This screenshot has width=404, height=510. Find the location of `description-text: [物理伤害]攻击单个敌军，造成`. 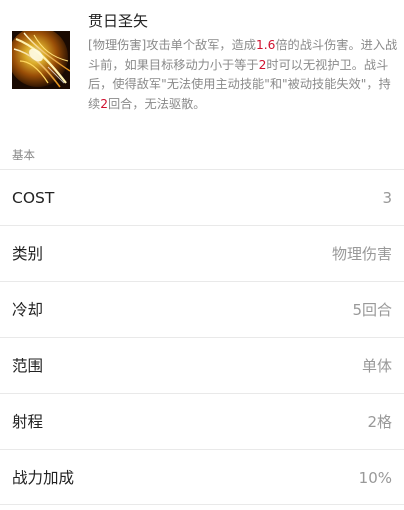

description-text: [物理伤害]攻击单个敌军，造成 is located at coordinates (172, 45).